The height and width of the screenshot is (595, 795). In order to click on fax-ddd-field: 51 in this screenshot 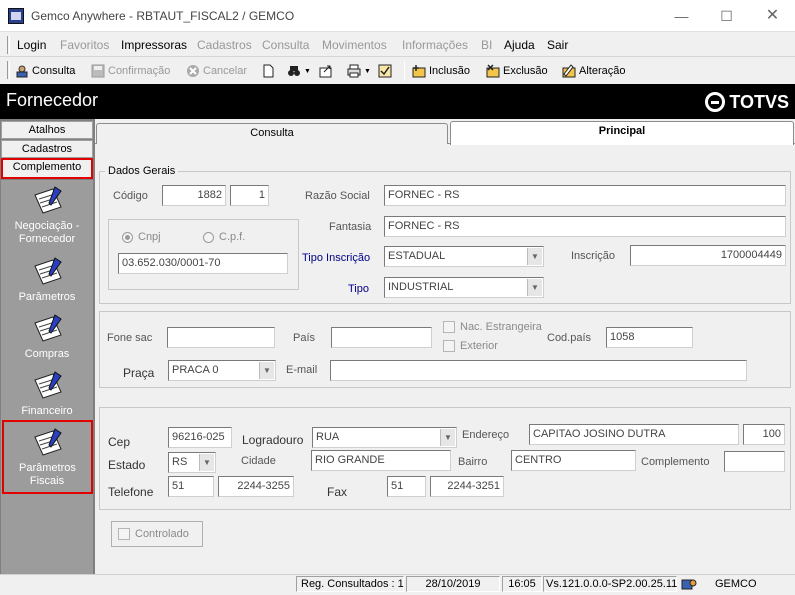, I will do `click(406, 486)`.